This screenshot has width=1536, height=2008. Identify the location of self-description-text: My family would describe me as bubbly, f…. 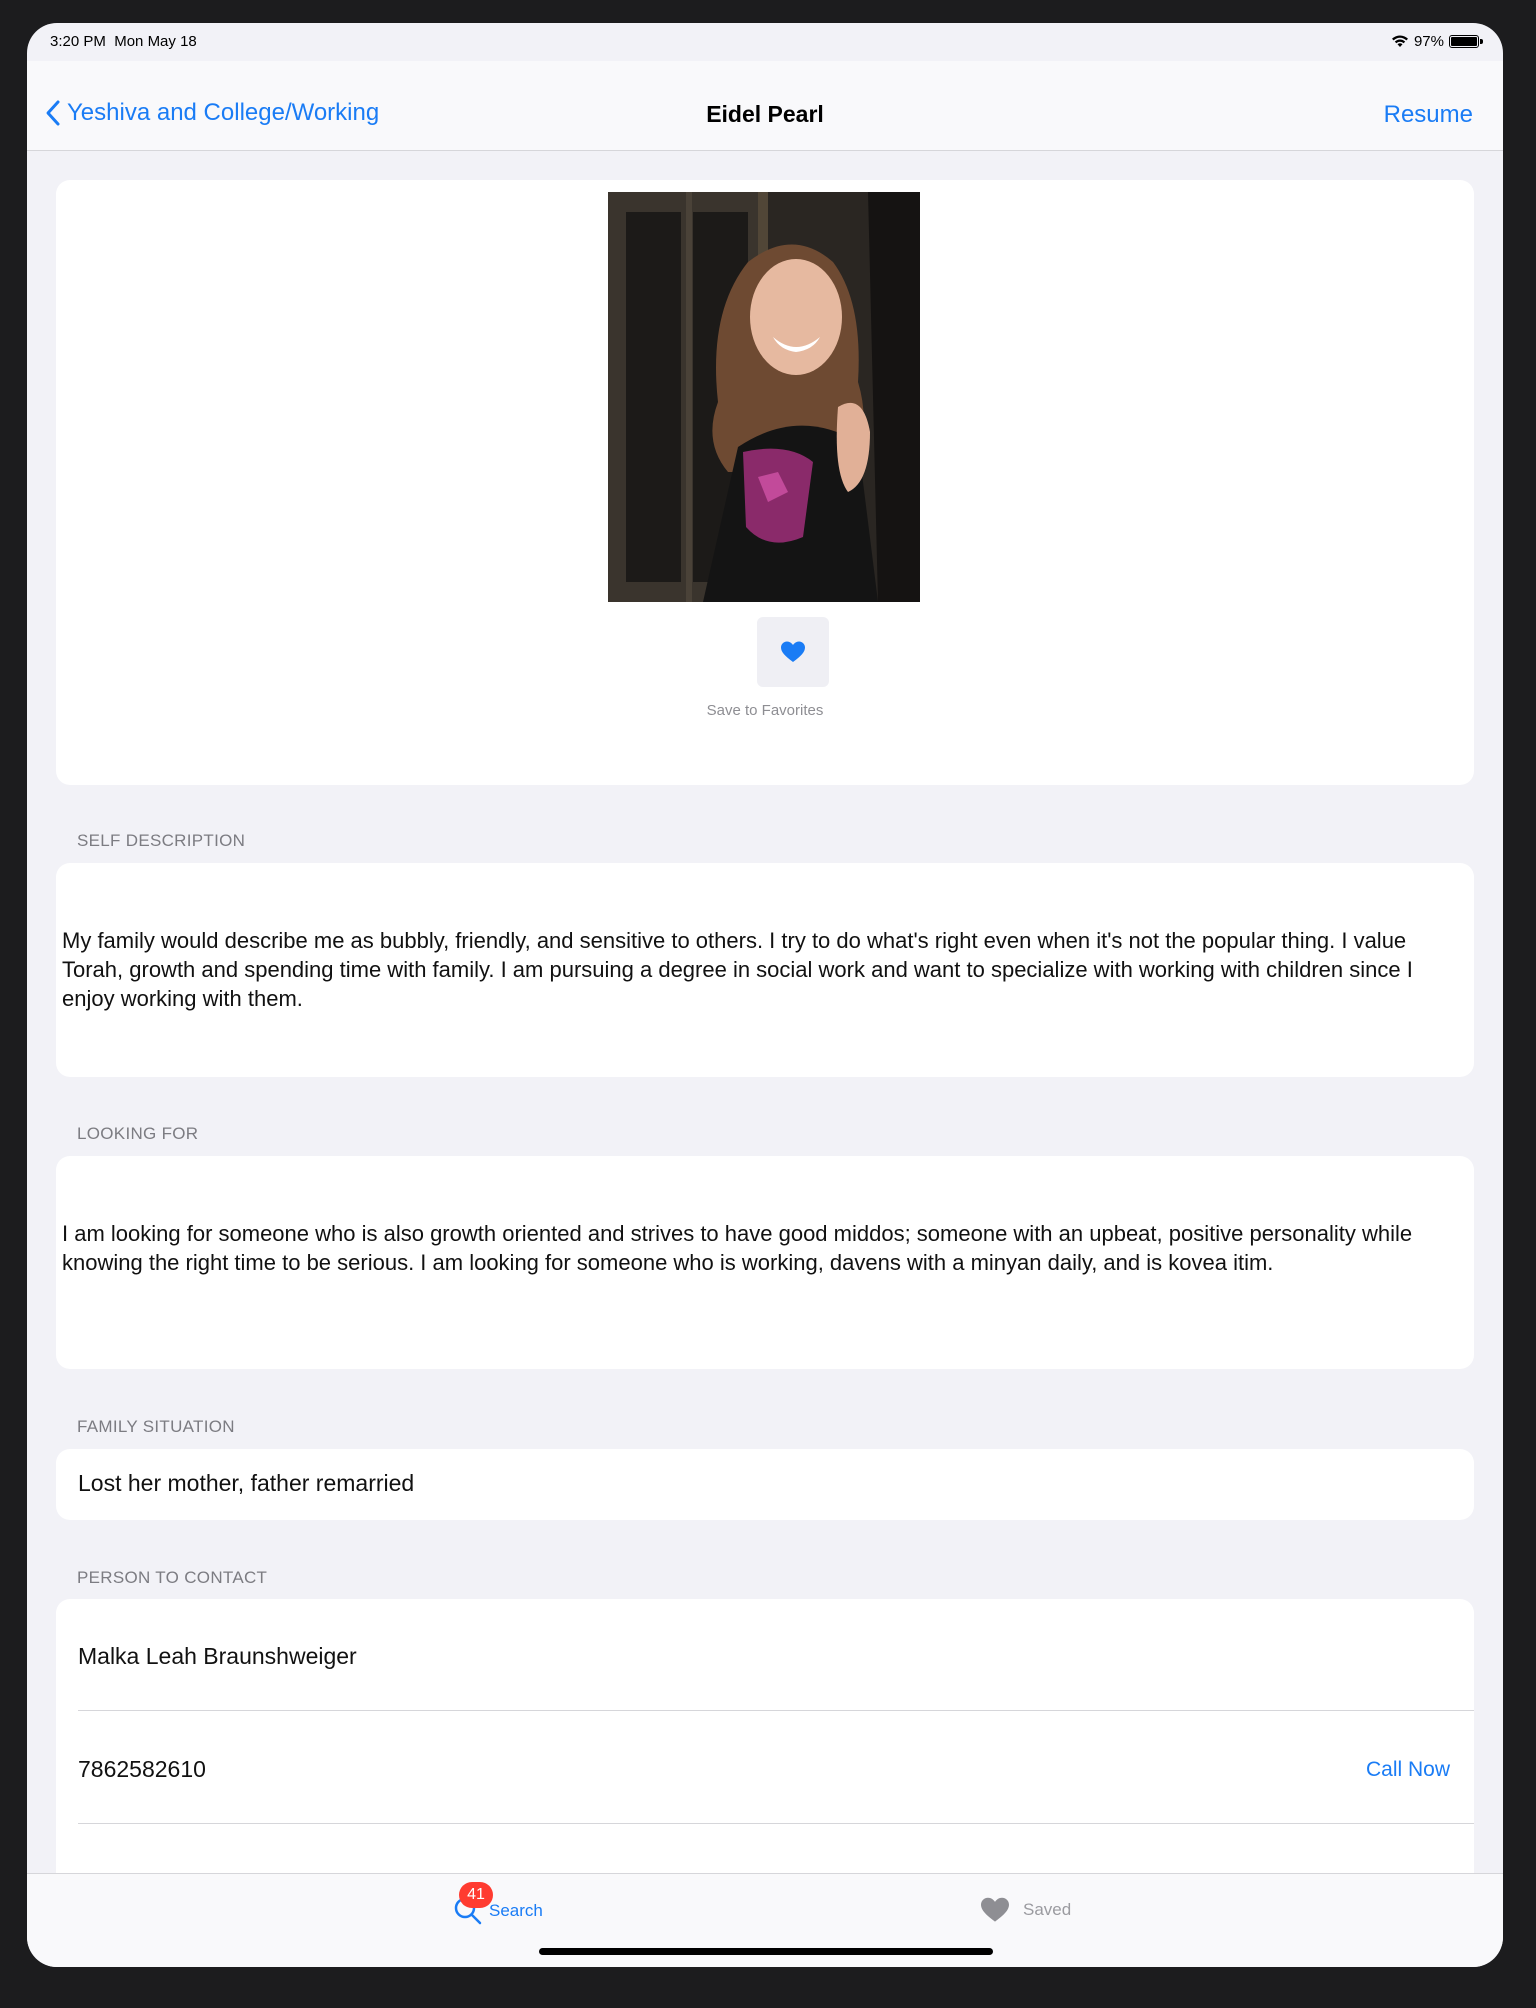
(737, 969).